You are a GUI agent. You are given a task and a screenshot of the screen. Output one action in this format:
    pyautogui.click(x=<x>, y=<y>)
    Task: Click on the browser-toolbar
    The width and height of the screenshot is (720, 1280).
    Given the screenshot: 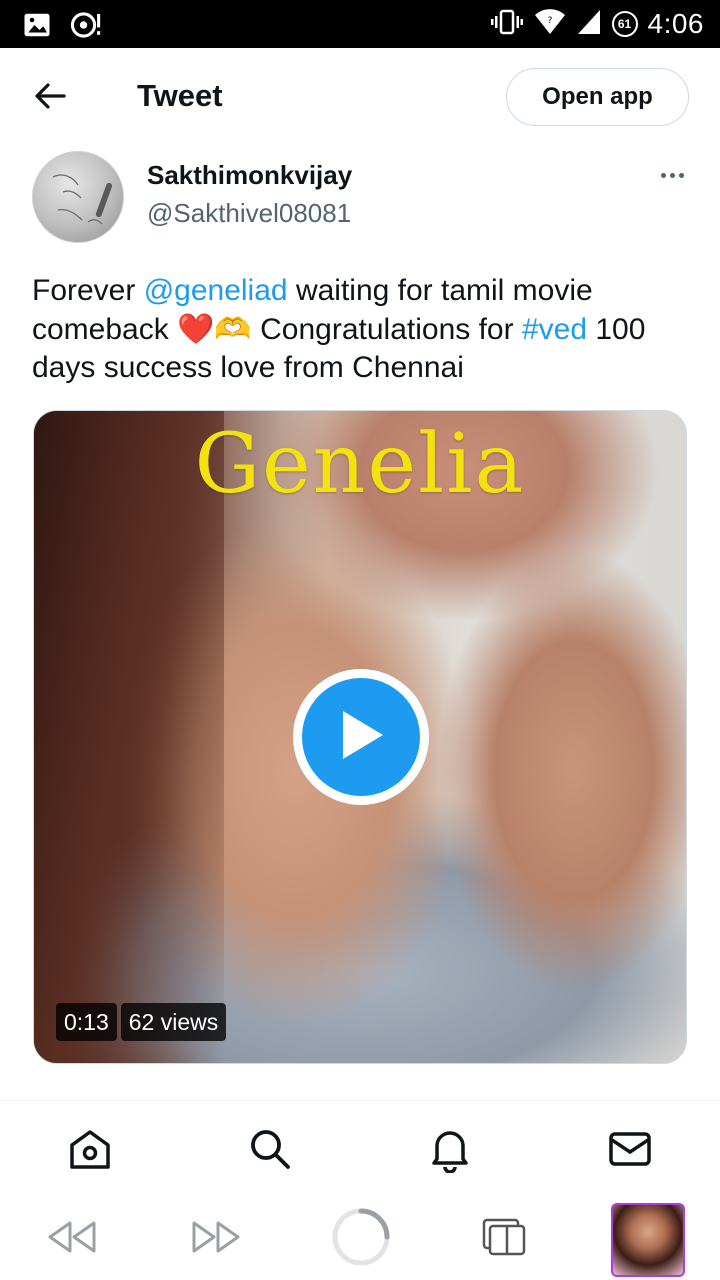 What is the action you would take?
    pyautogui.click(x=360, y=1239)
    